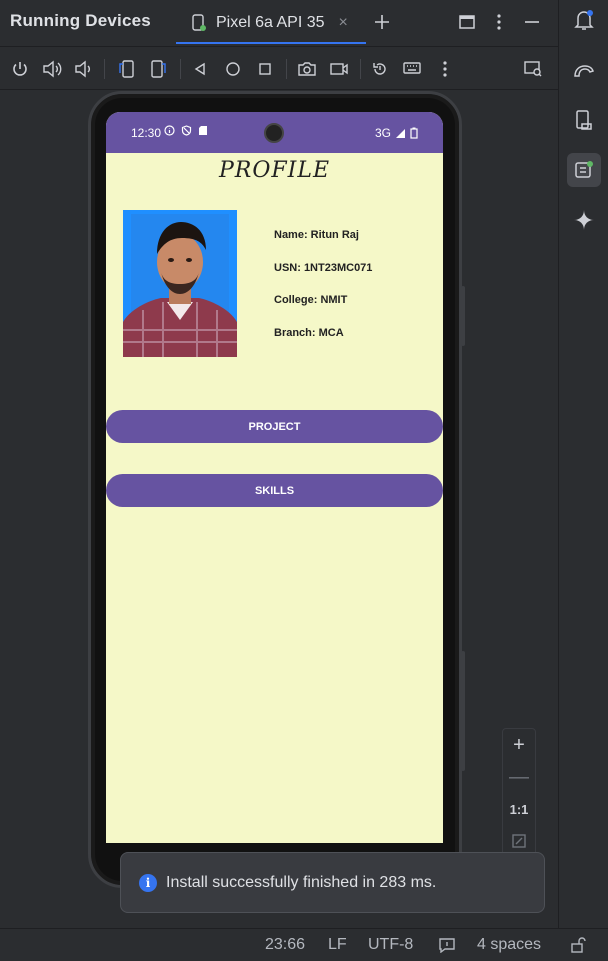  I want to click on phone-power-button, so click(463, 316).